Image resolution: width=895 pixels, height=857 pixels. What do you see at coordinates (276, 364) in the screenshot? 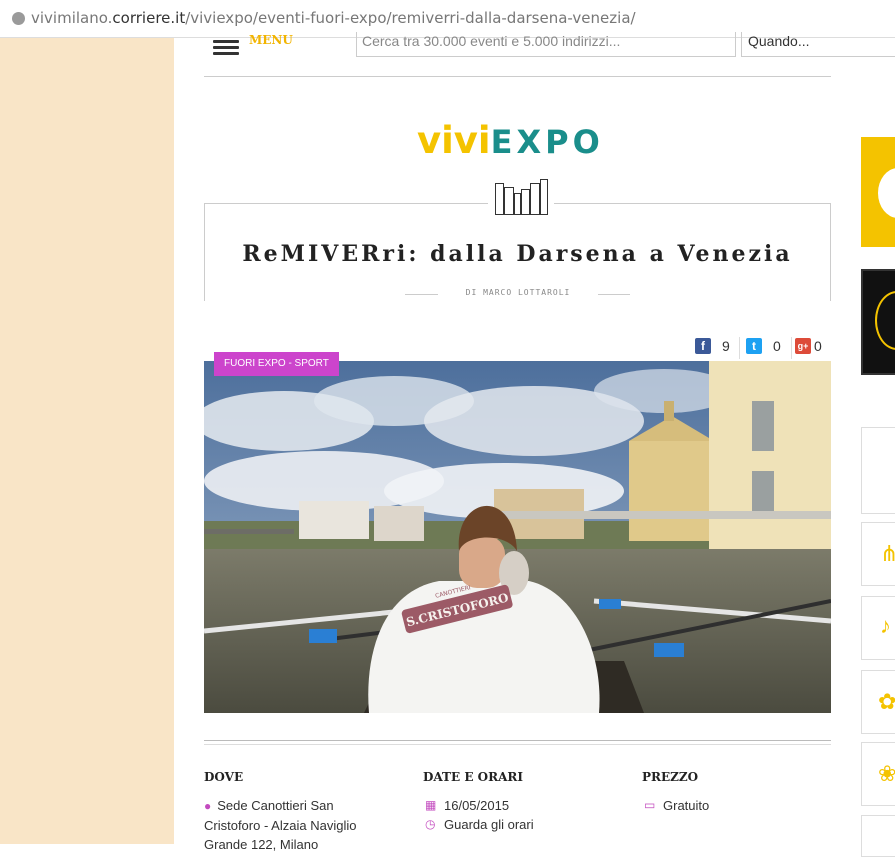
I see `category-badge: FUORI EXPO - SPORT` at bounding box center [276, 364].